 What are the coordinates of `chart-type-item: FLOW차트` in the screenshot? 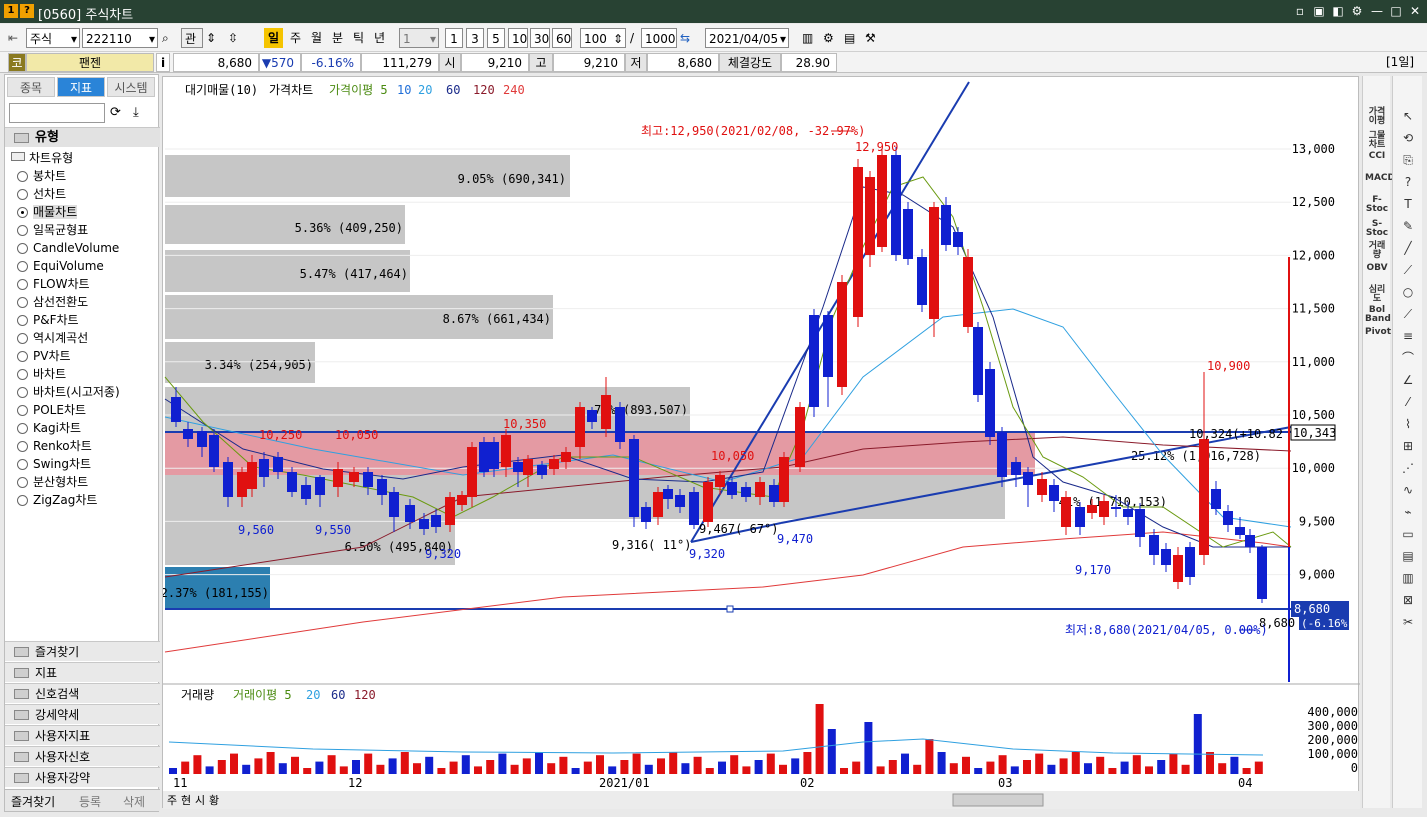 It's located at (53, 284).